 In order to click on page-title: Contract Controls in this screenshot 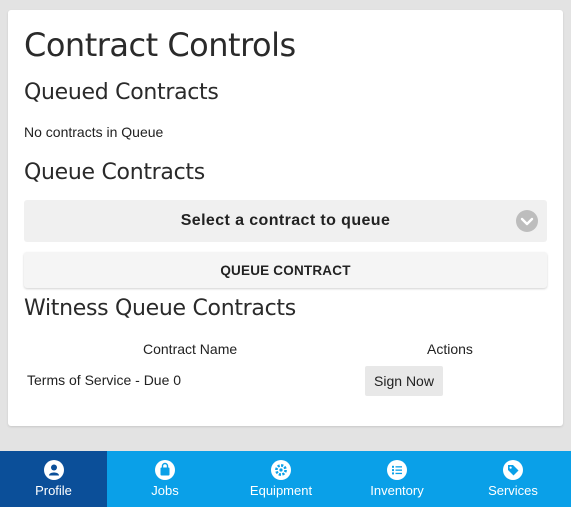, I will do `click(160, 45)`.